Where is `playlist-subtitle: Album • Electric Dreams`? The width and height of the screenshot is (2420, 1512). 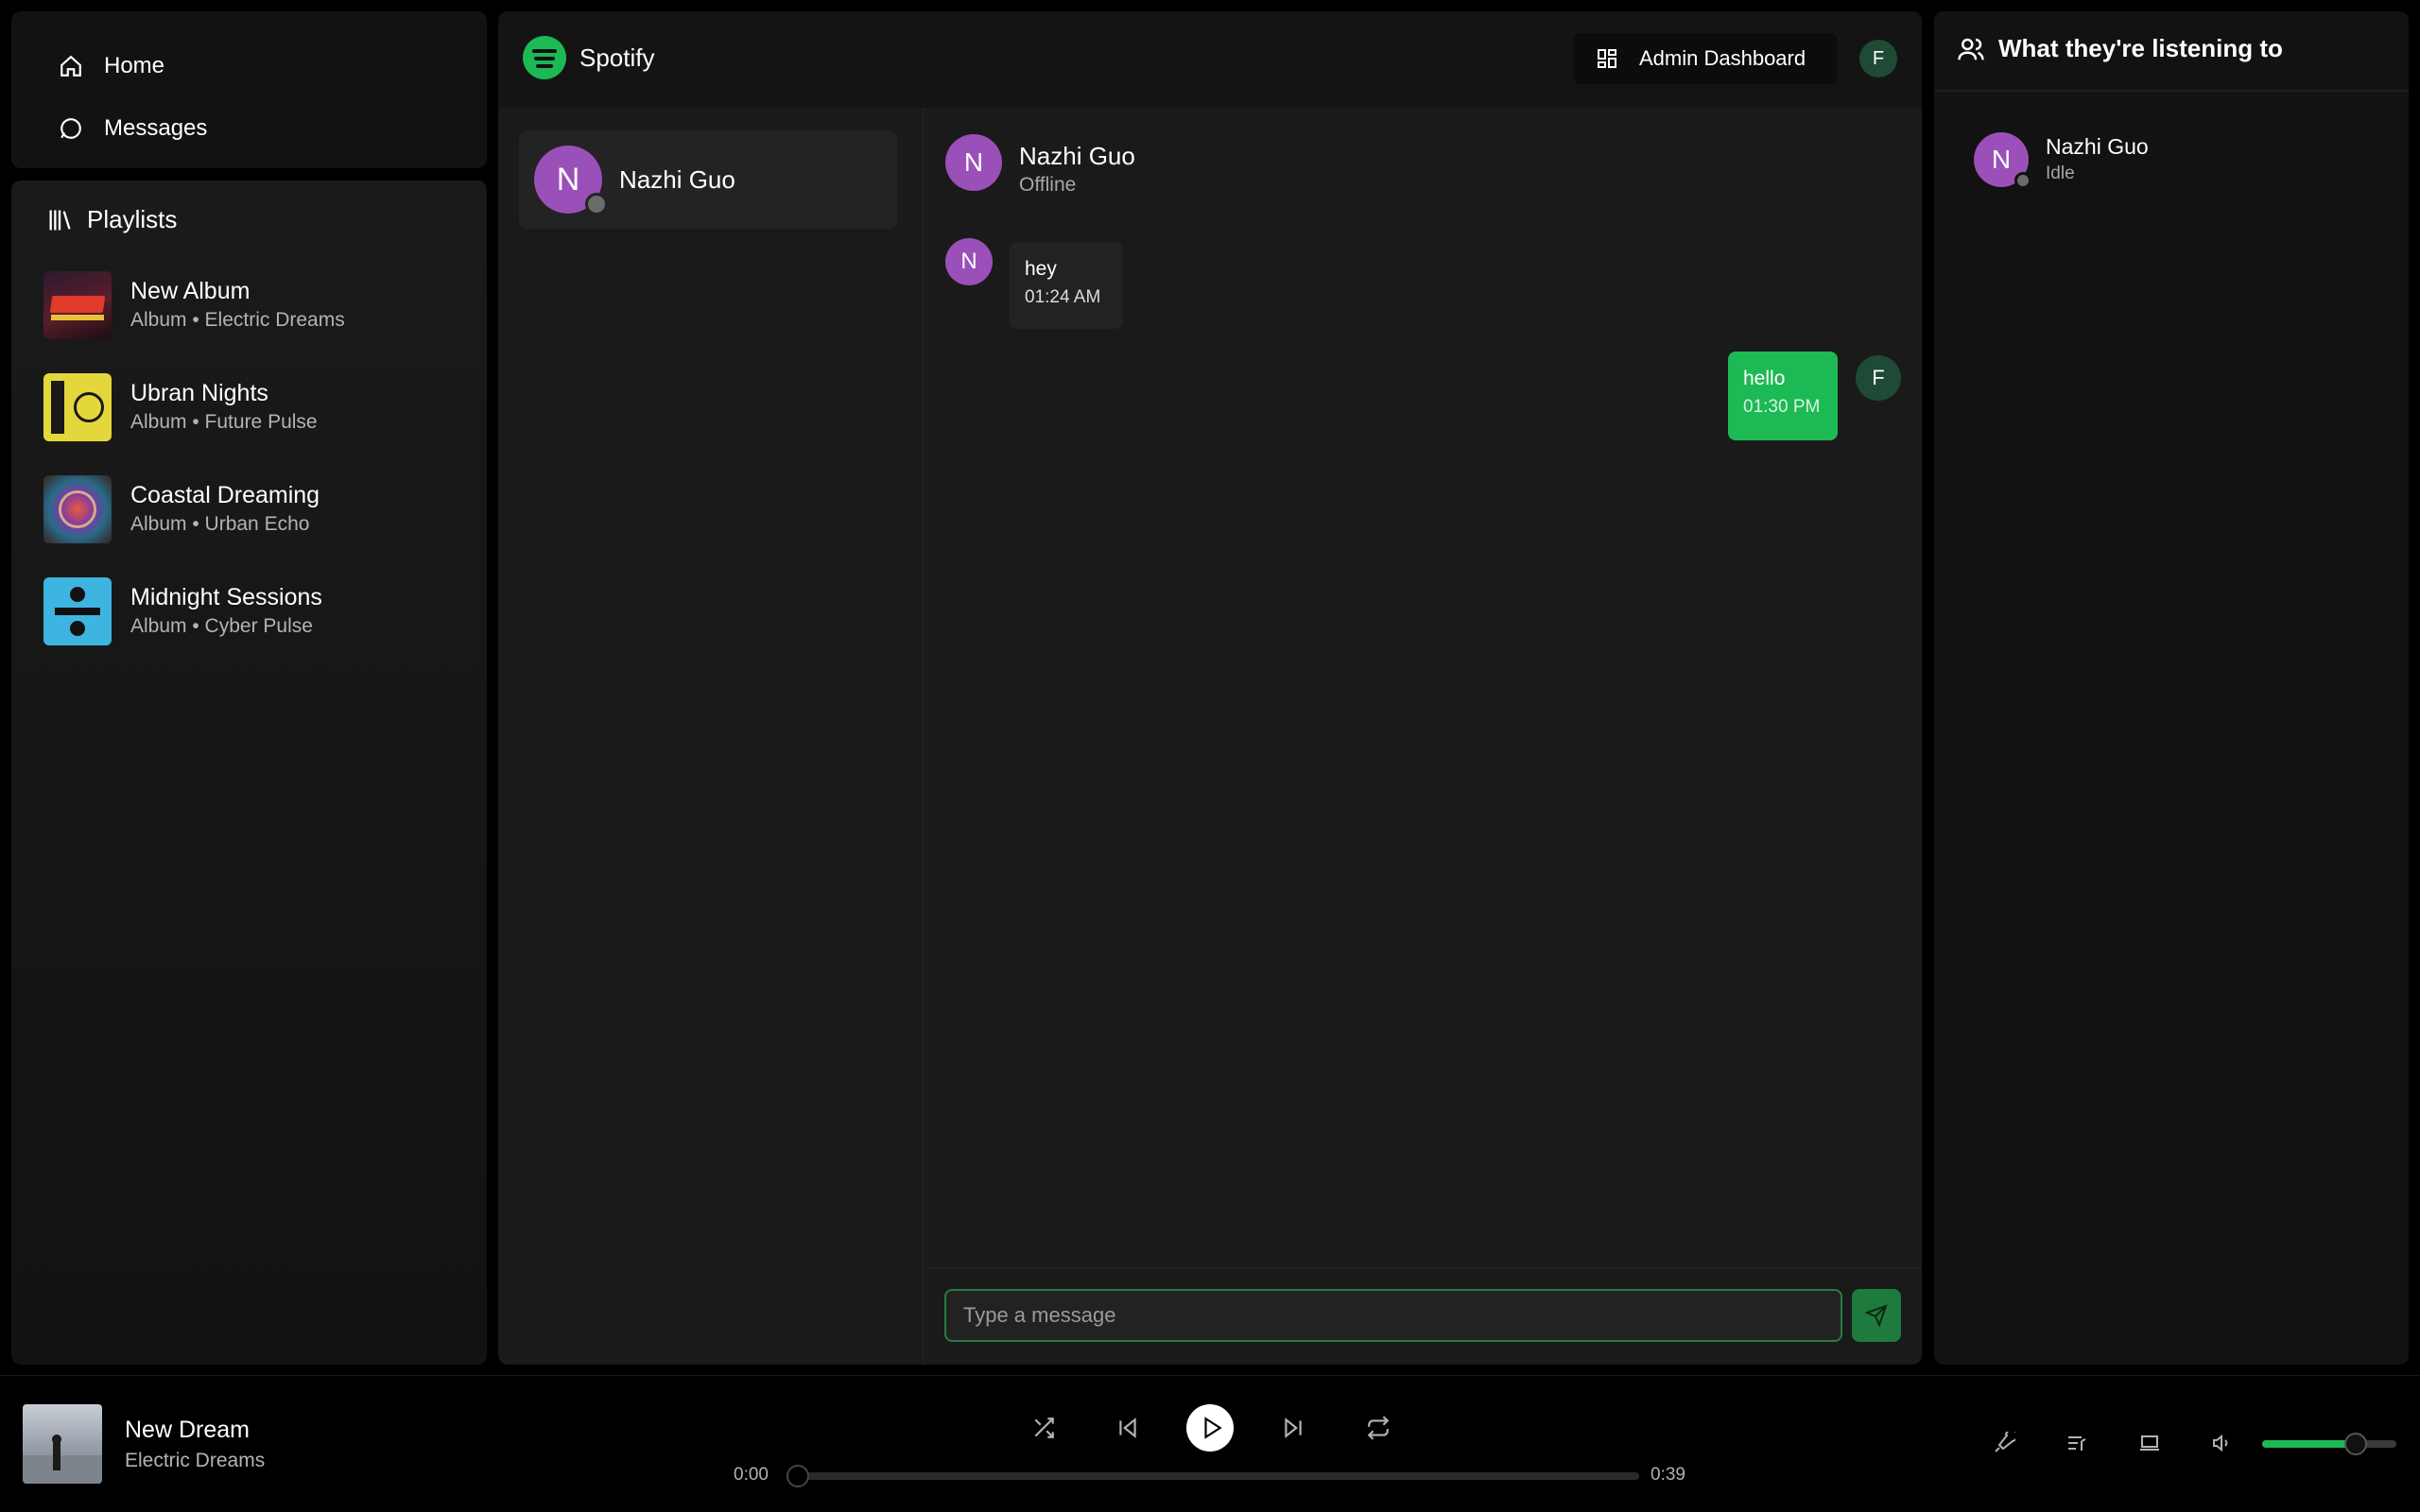 playlist-subtitle: Album • Electric Dreams is located at coordinates (237, 320).